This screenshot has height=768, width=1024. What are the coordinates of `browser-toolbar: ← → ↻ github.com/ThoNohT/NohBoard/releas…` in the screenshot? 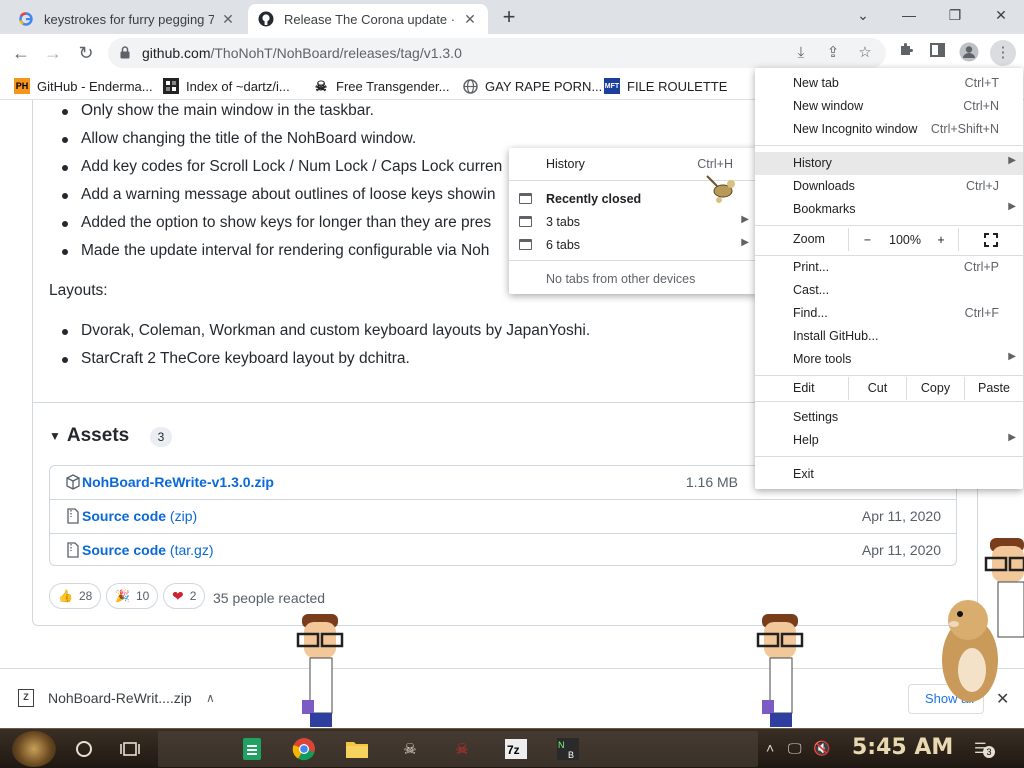 It's located at (512, 53).